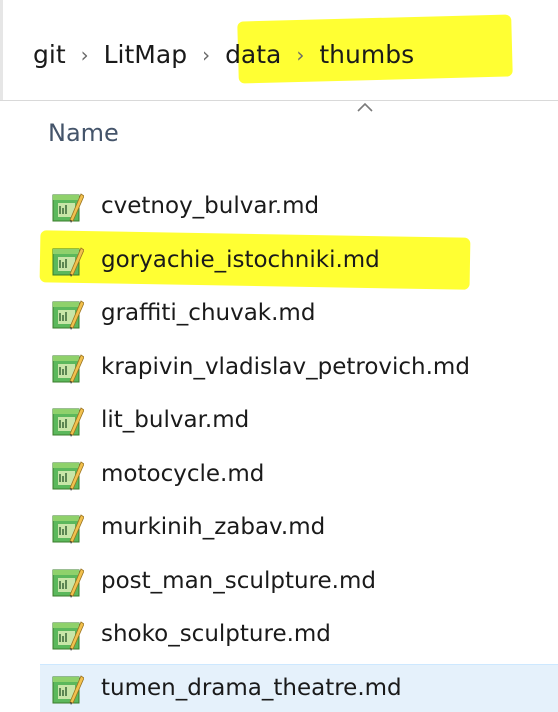 This screenshot has height=712, width=558. I want to click on file-name: goryachie_istochniki.md, so click(240, 259).